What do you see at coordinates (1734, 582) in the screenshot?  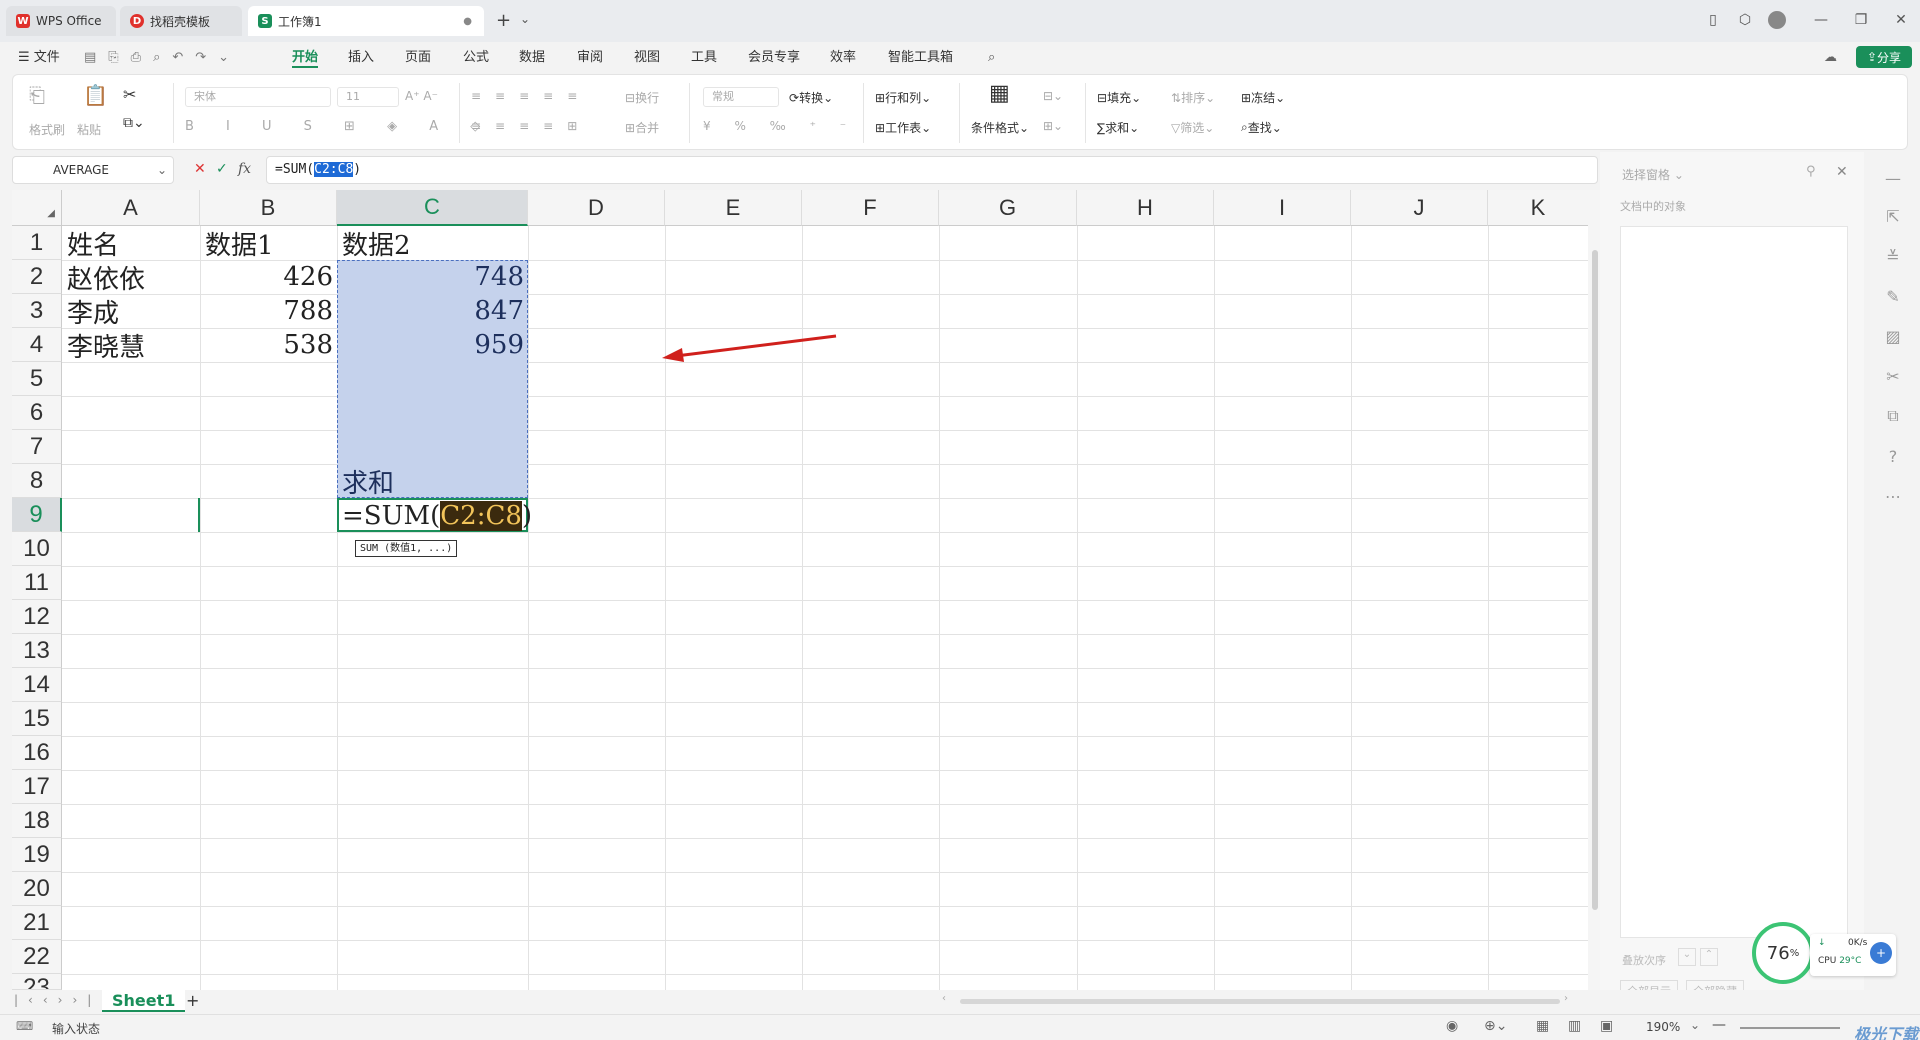 I see `object-list` at bounding box center [1734, 582].